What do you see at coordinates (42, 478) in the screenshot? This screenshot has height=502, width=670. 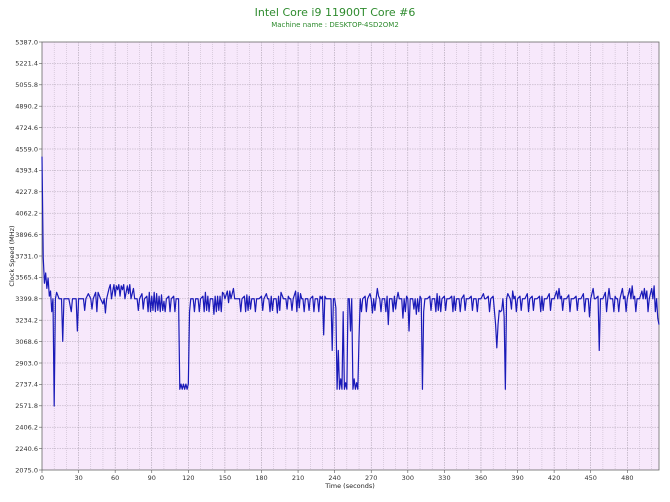 I see `x-tick-label: 0` at bounding box center [42, 478].